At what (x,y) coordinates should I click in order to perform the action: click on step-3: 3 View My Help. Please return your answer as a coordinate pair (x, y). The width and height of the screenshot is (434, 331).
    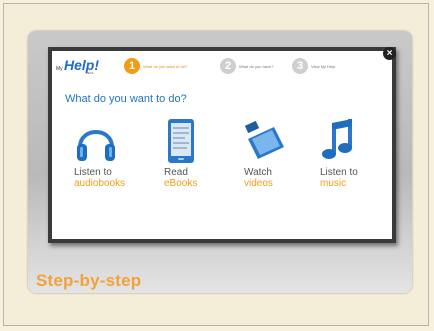
    Looking at the image, I should click on (313, 66).